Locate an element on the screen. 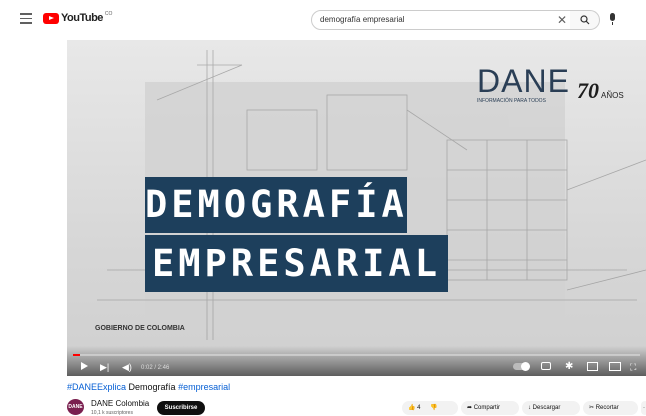  search-value: demografía empresarial is located at coordinates (362, 19).